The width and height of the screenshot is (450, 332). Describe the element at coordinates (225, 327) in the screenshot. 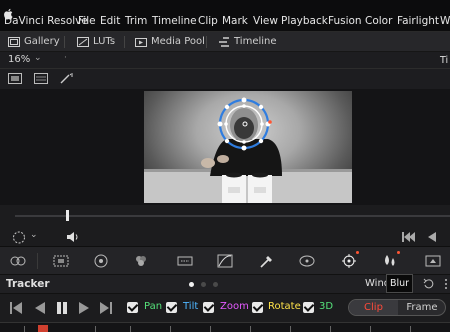

I see `tracker-timeline-ruler` at that location.